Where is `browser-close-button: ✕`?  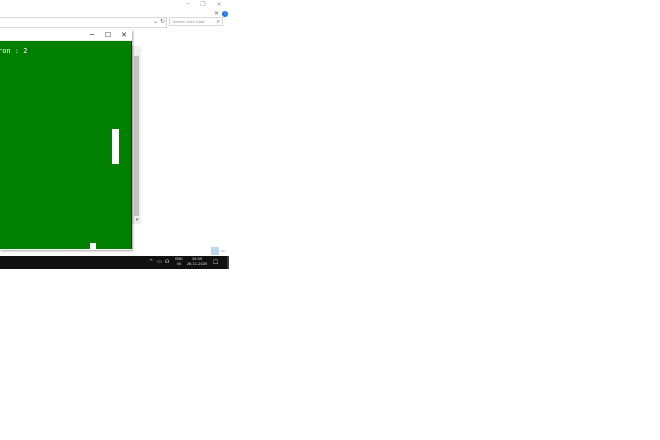 browser-close-button: ✕ is located at coordinates (219, 4).